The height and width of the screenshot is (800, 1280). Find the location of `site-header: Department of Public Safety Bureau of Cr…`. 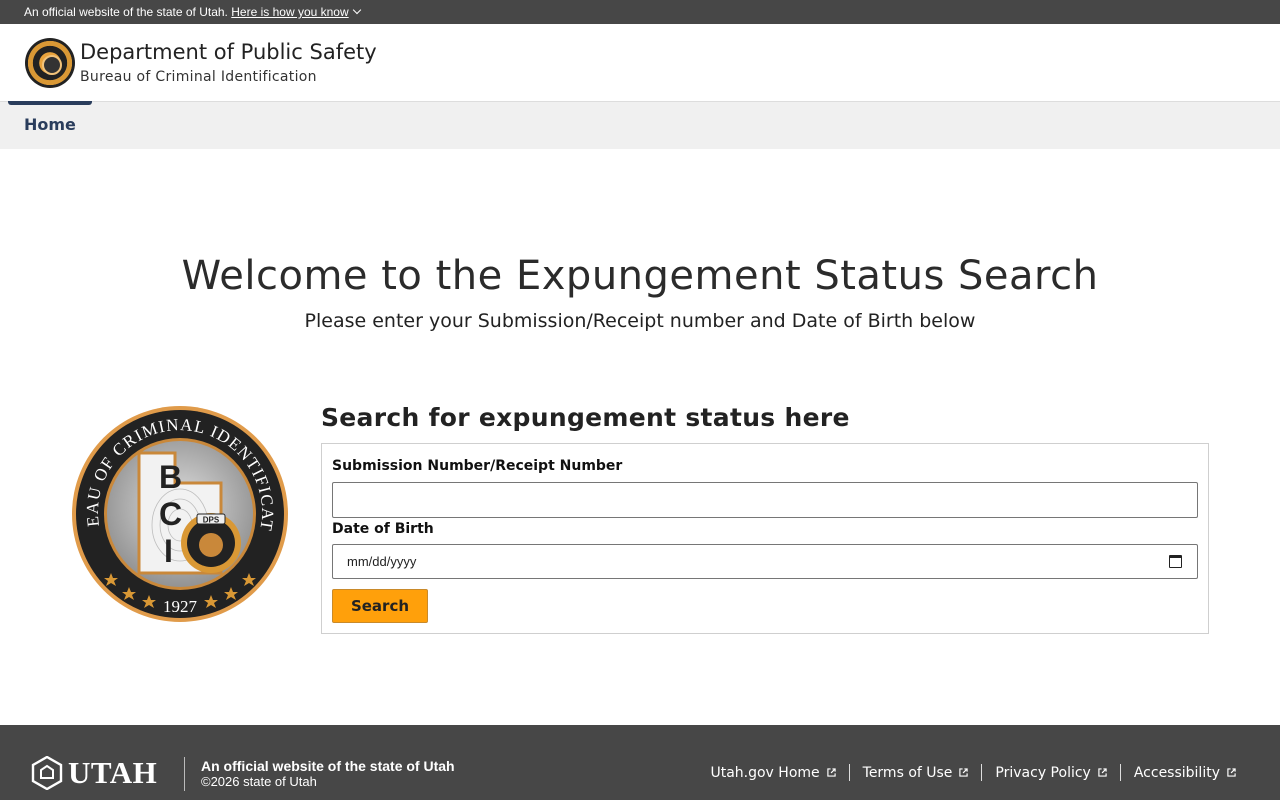

site-header: Department of Public Safety Bureau of Cr… is located at coordinates (640, 62).